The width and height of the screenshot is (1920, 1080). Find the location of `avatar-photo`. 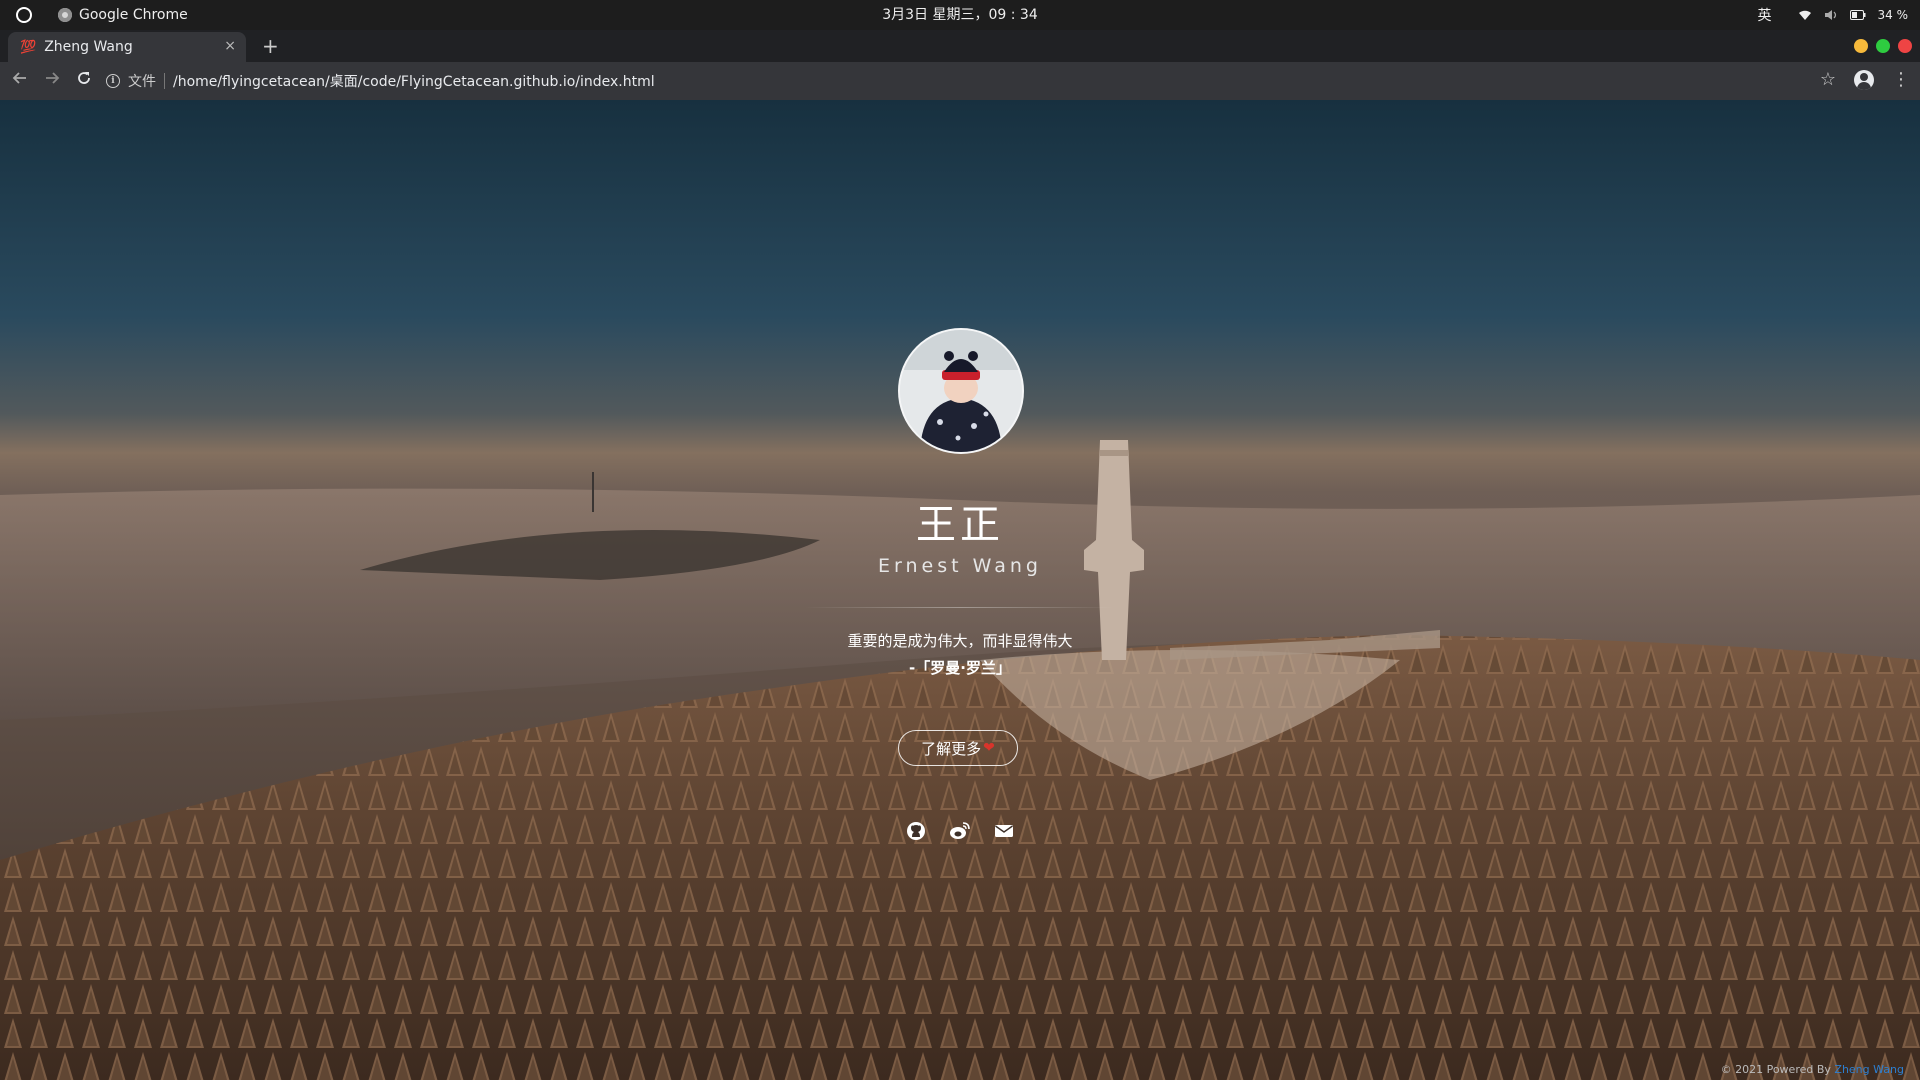

avatar-photo is located at coordinates (961, 391).